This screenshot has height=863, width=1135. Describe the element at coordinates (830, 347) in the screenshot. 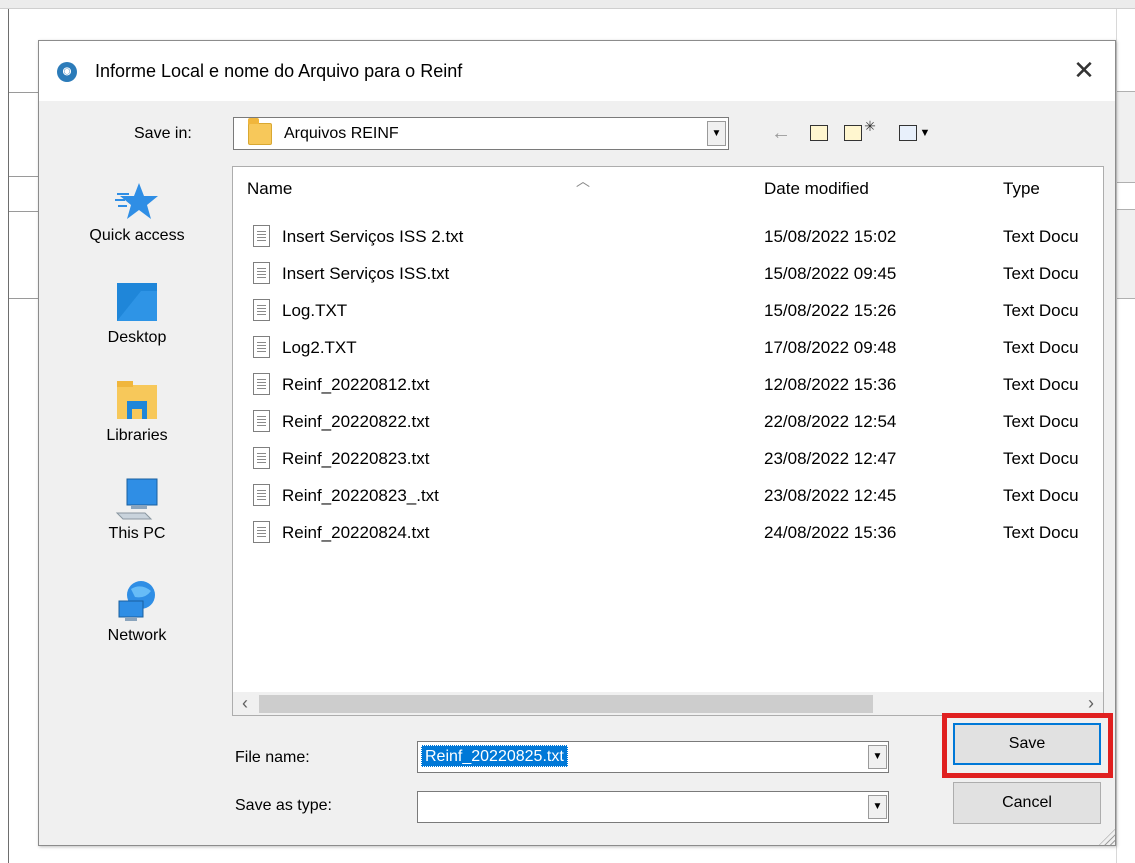

I see `file-date: 17/08/2022 09:48` at that location.